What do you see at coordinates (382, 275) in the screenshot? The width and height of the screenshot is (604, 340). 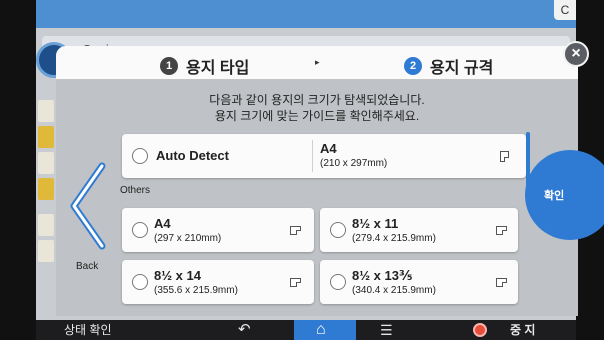 I see `option-name: 8½ x 13⅗` at bounding box center [382, 275].